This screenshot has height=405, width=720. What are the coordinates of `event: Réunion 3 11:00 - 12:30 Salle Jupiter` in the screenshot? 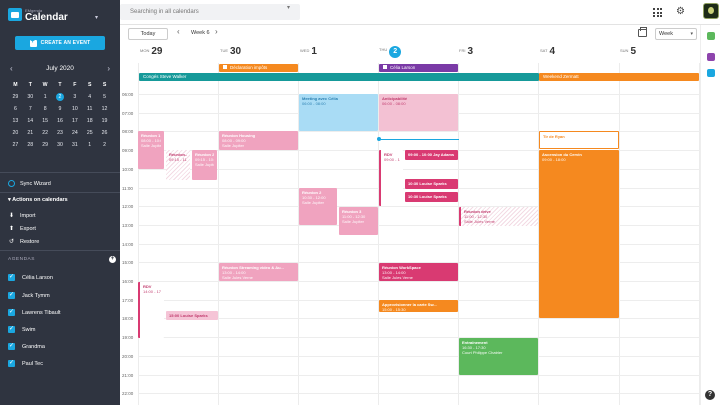 It's located at (358, 221).